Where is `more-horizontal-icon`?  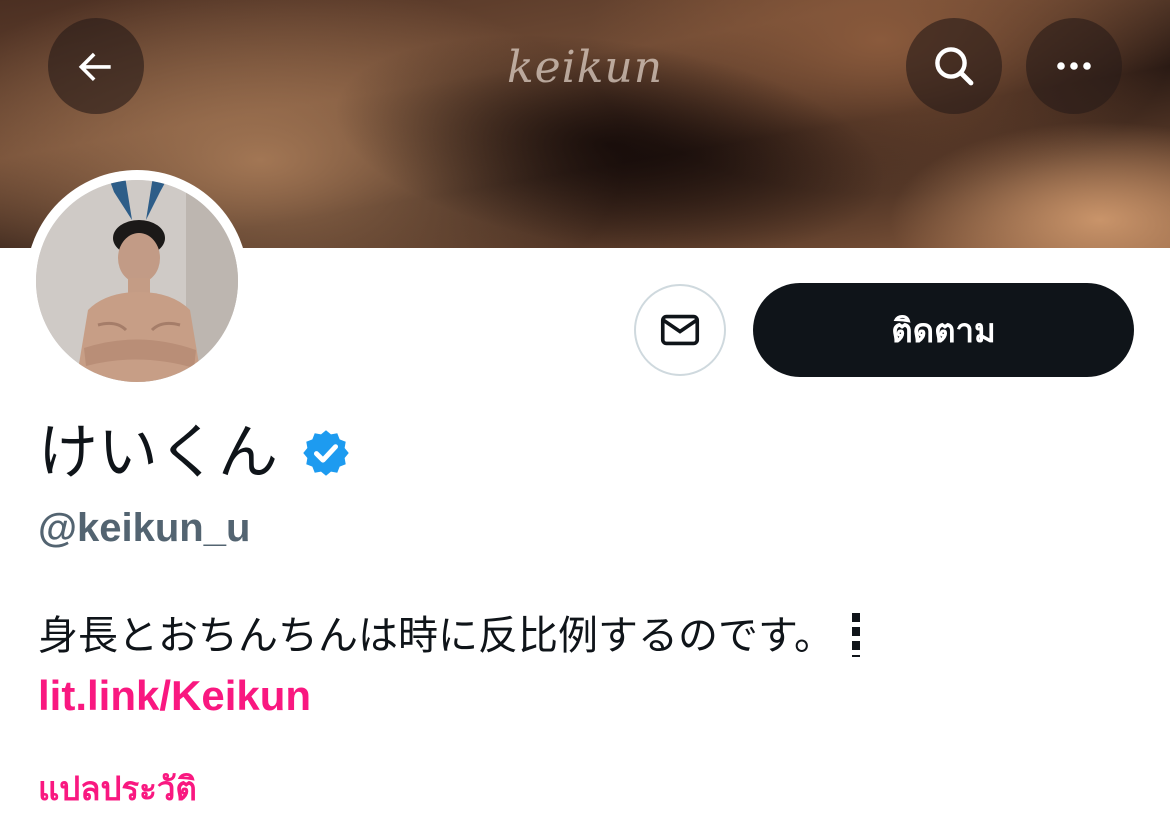 more-horizontal-icon is located at coordinates (1074, 66).